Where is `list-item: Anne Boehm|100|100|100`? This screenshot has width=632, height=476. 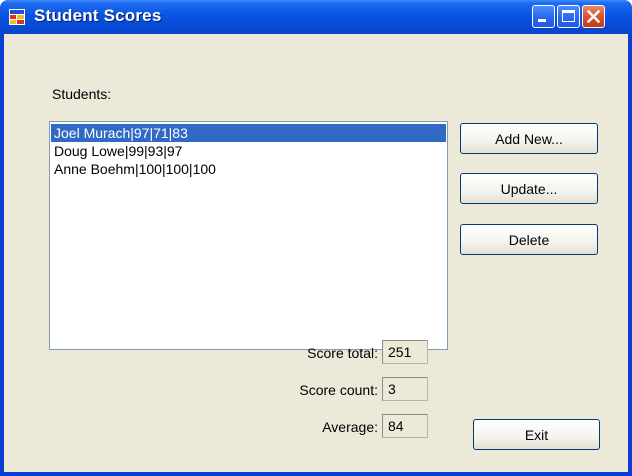
list-item: Anne Boehm|100|100|100 is located at coordinates (248, 169).